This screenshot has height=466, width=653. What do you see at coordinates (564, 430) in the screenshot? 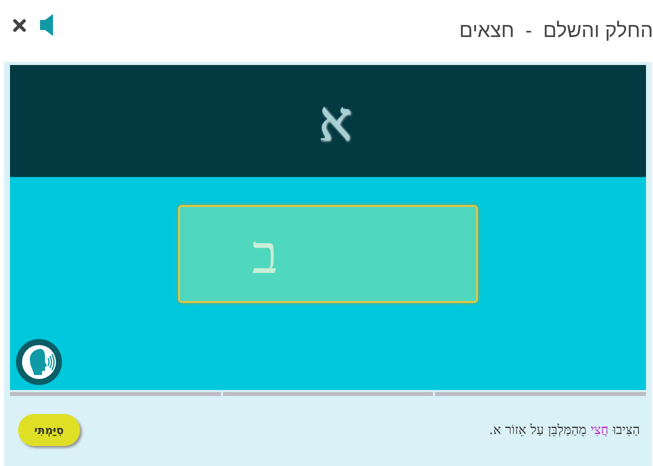
I see `instruction-text: הַצִּיבוּ חֲצִי מֵהַמַּלְבֵּן עַל אֵזוֹר א.` at bounding box center [564, 430].